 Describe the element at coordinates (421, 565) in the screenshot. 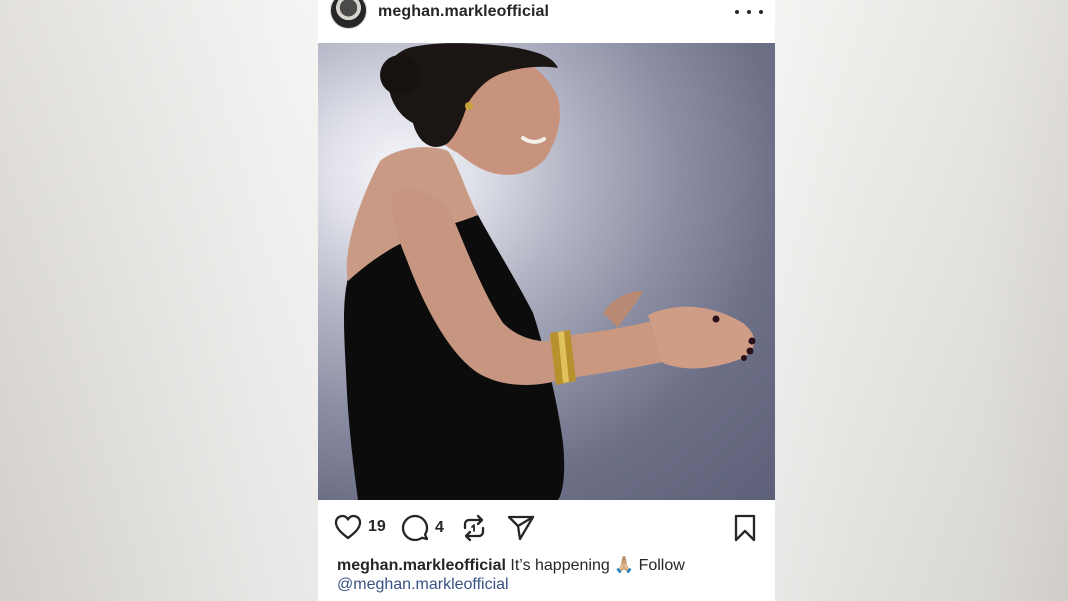

I see `caption-username: meghan.markleofficial` at that location.